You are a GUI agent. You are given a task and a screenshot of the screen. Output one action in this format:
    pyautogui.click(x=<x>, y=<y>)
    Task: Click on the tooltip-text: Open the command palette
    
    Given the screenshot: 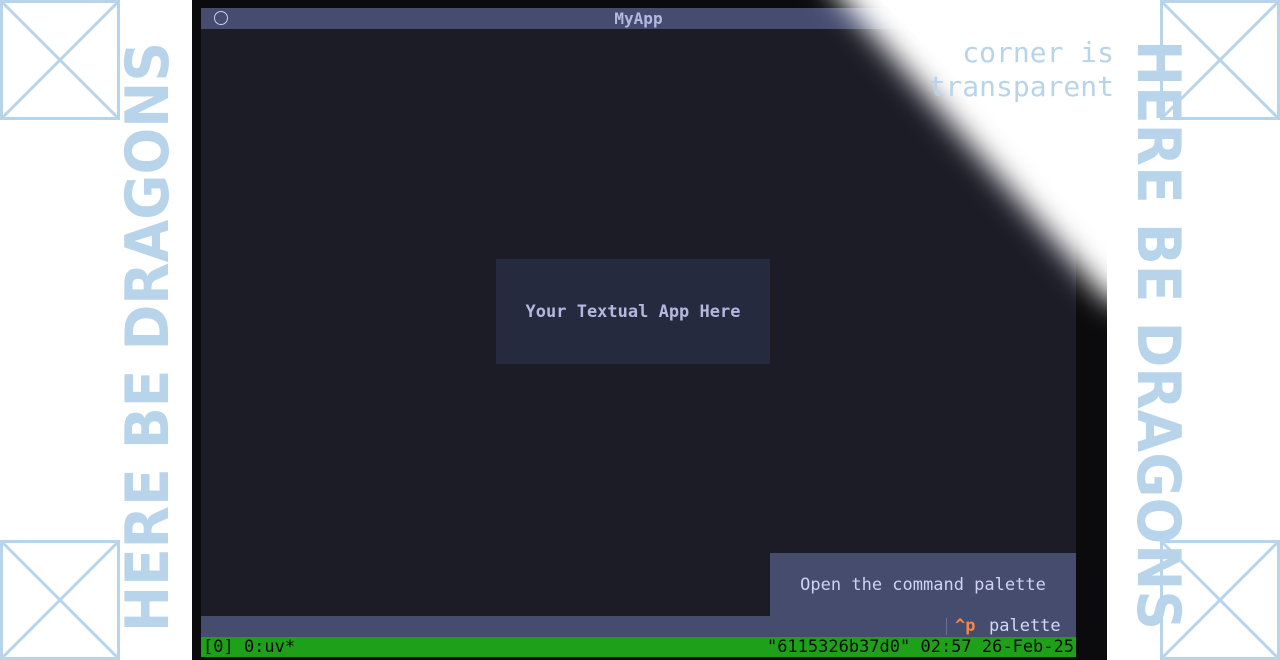 What is the action you would take?
    pyautogui.click(x=923, y=584)
    